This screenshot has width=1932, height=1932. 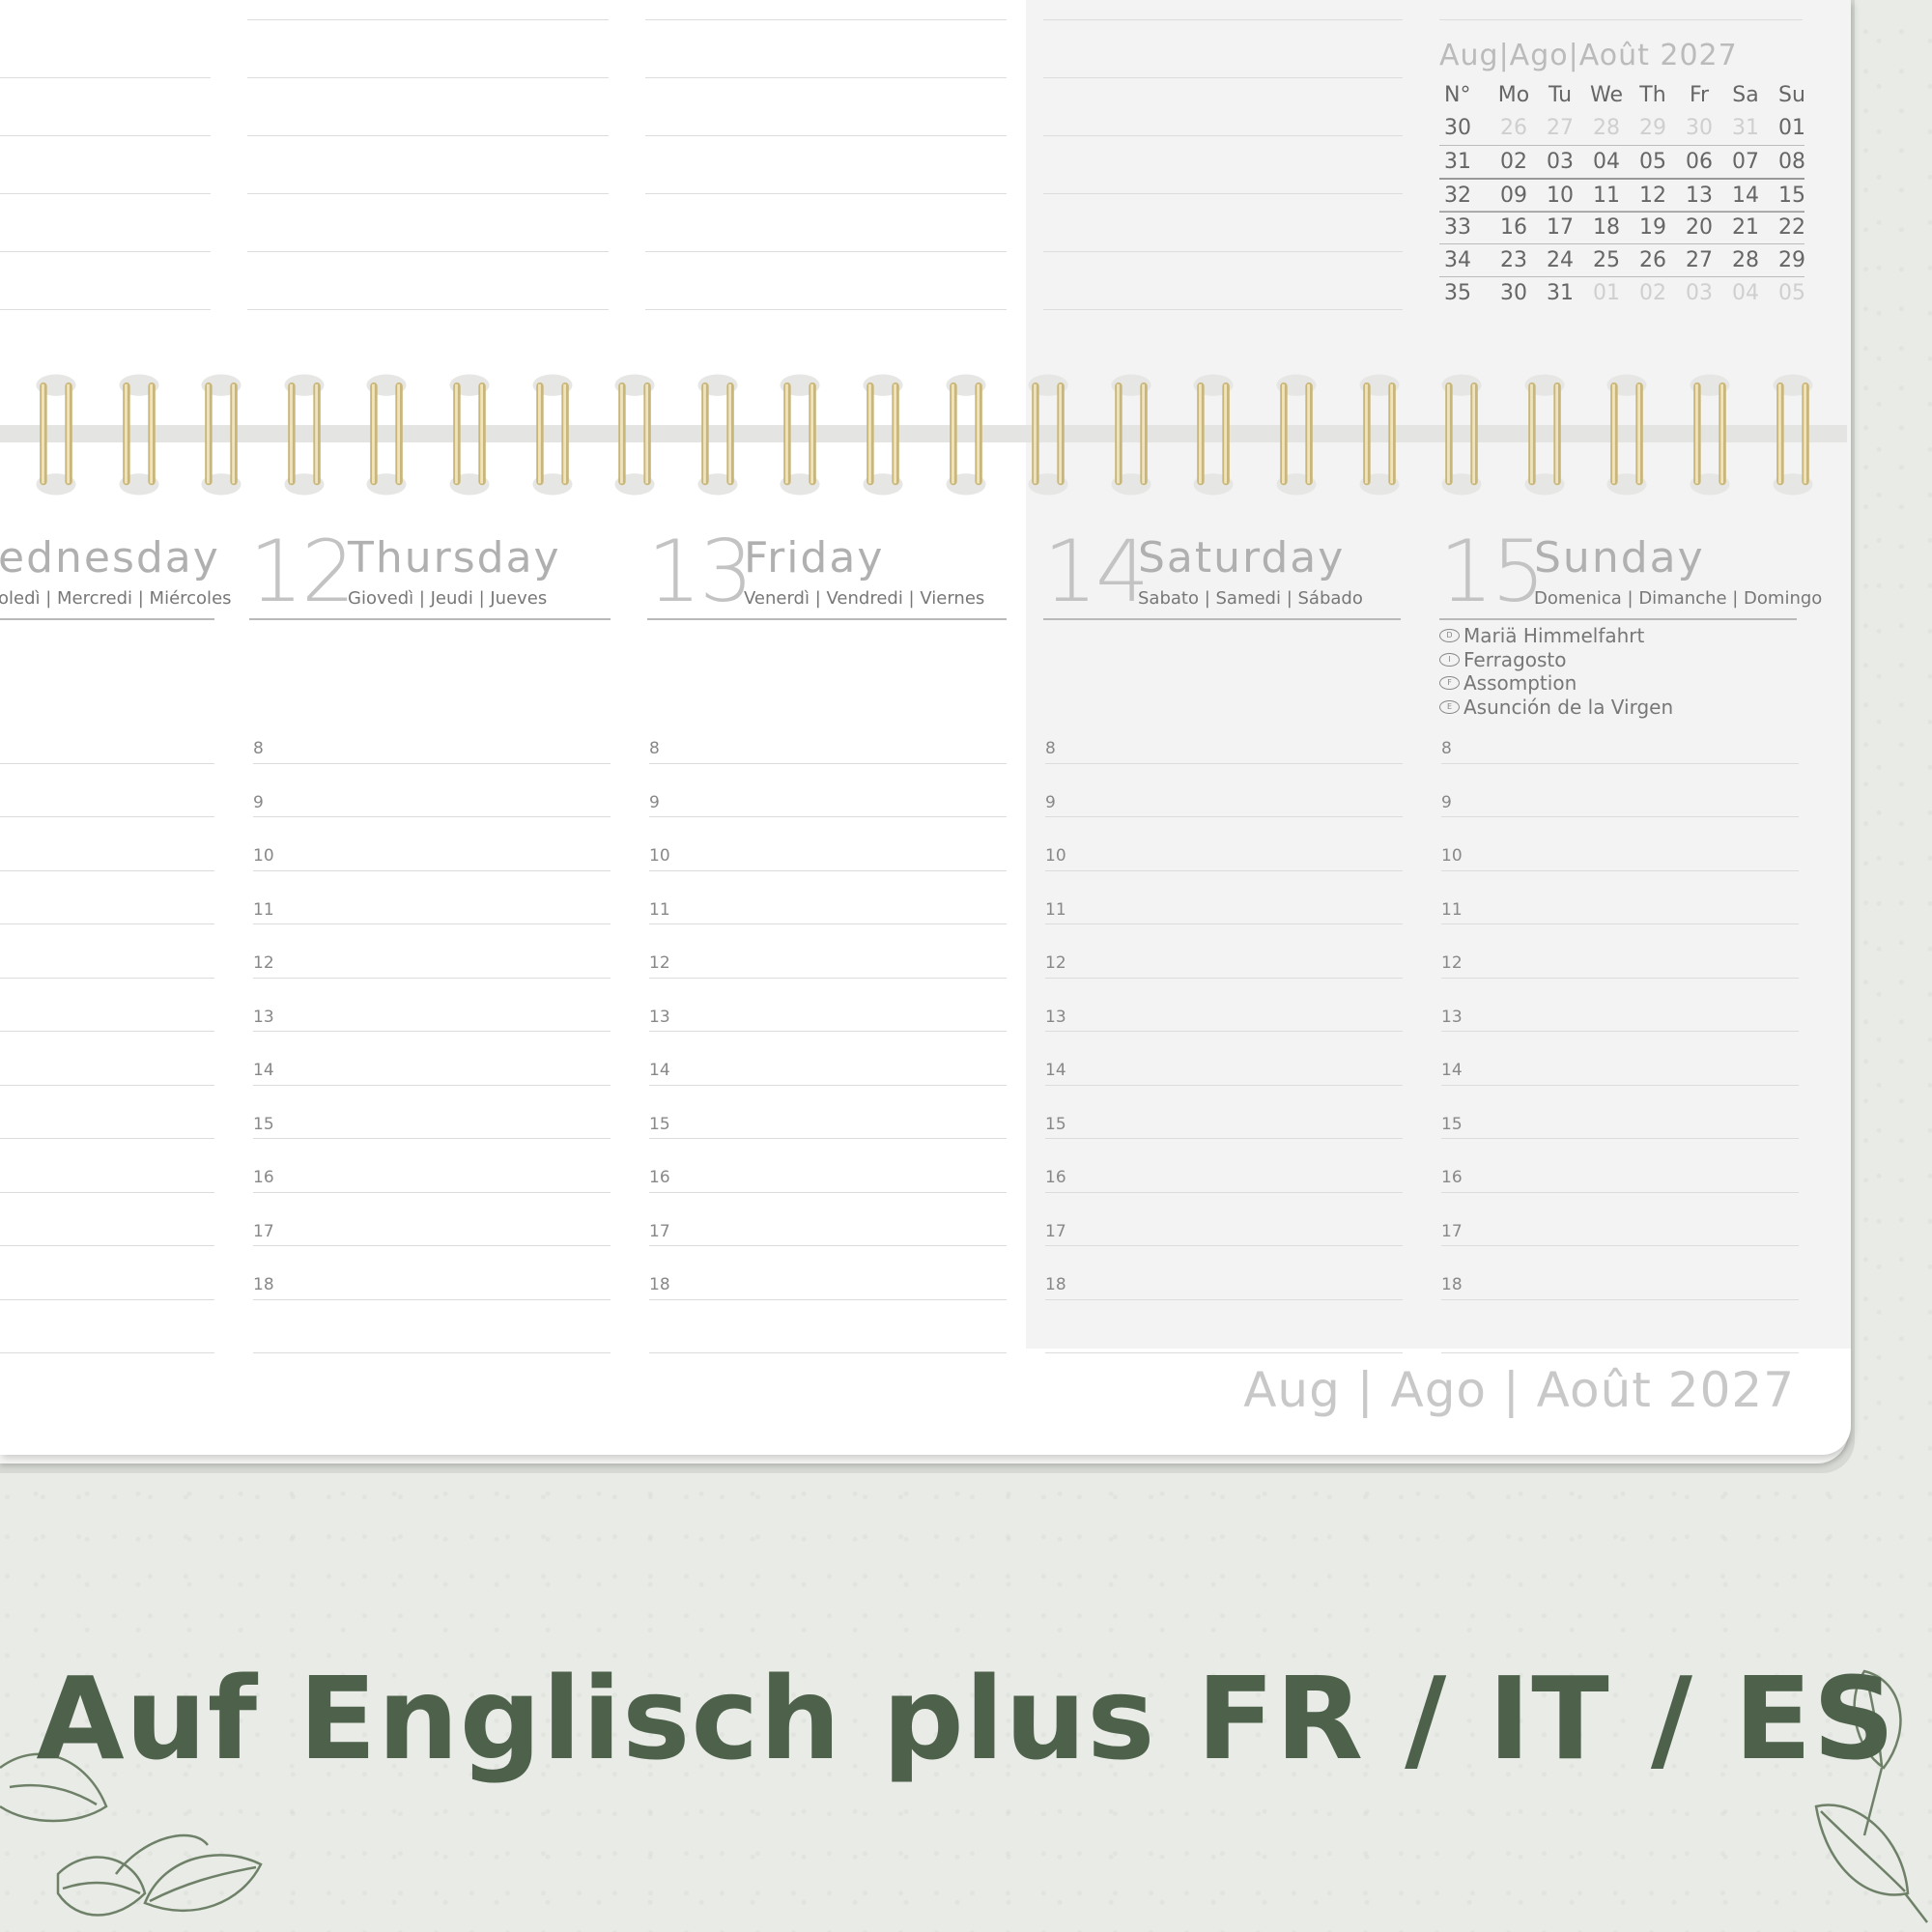 I want to click on day-translations: Domenica | Dimanche | Domingo, so click(x=1678, y=598).